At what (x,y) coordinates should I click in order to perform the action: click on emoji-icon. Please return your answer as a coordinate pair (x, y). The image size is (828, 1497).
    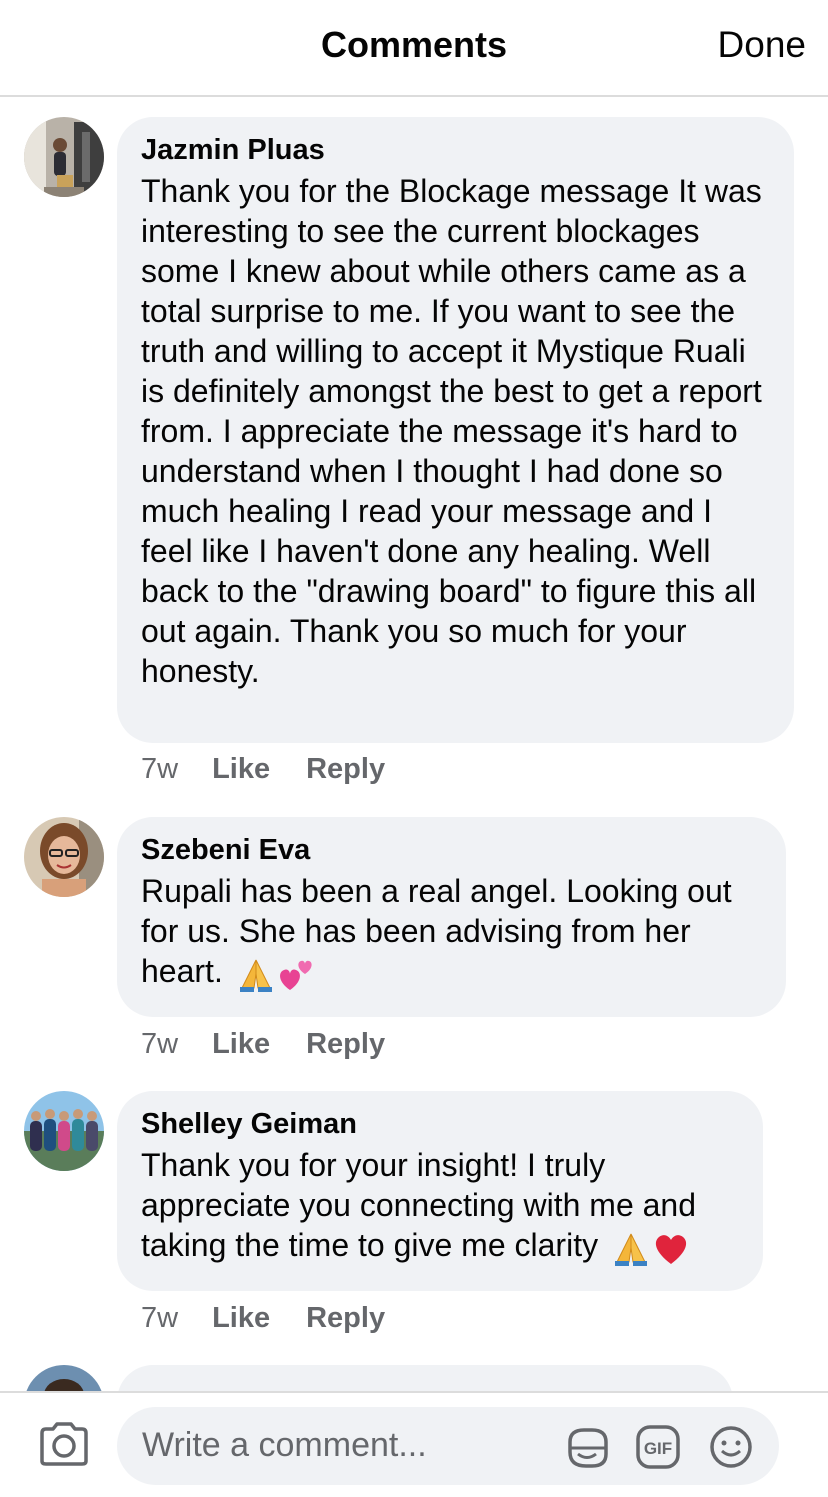
    Looking at the image, I should click on (731, 1447).